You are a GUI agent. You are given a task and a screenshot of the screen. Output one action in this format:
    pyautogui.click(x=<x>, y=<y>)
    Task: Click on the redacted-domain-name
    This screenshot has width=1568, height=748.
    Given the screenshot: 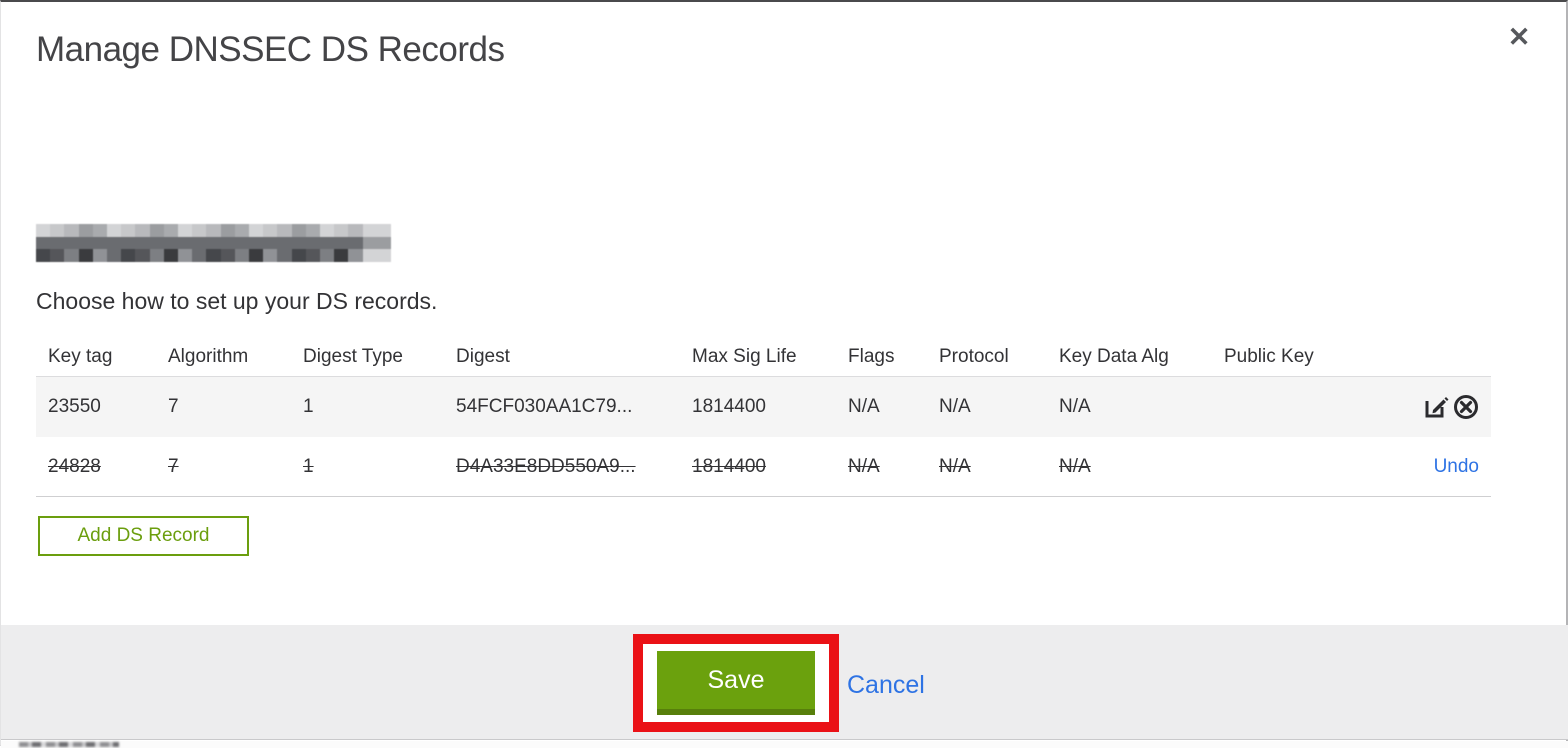 What is the action you would take?
    pyautogui.click(x=213, y=243)
    